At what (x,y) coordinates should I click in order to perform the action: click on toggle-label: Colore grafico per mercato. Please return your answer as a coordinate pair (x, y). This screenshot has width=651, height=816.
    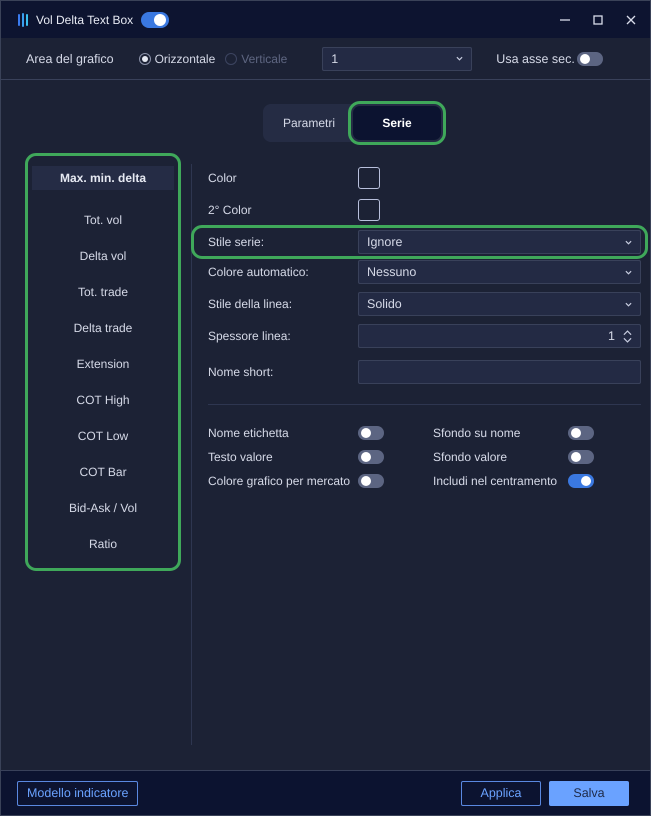
    Looking at the image, I should click on (280, 481).